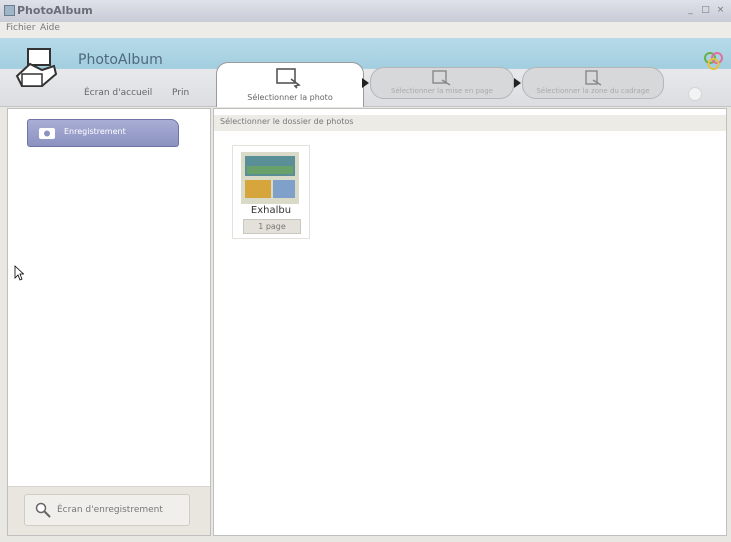 This screenshot has height=542, width=731. What do you see at coordinates (9, 10) in the screenshot?
I see `app-icon` at bounding box center [9, 10].